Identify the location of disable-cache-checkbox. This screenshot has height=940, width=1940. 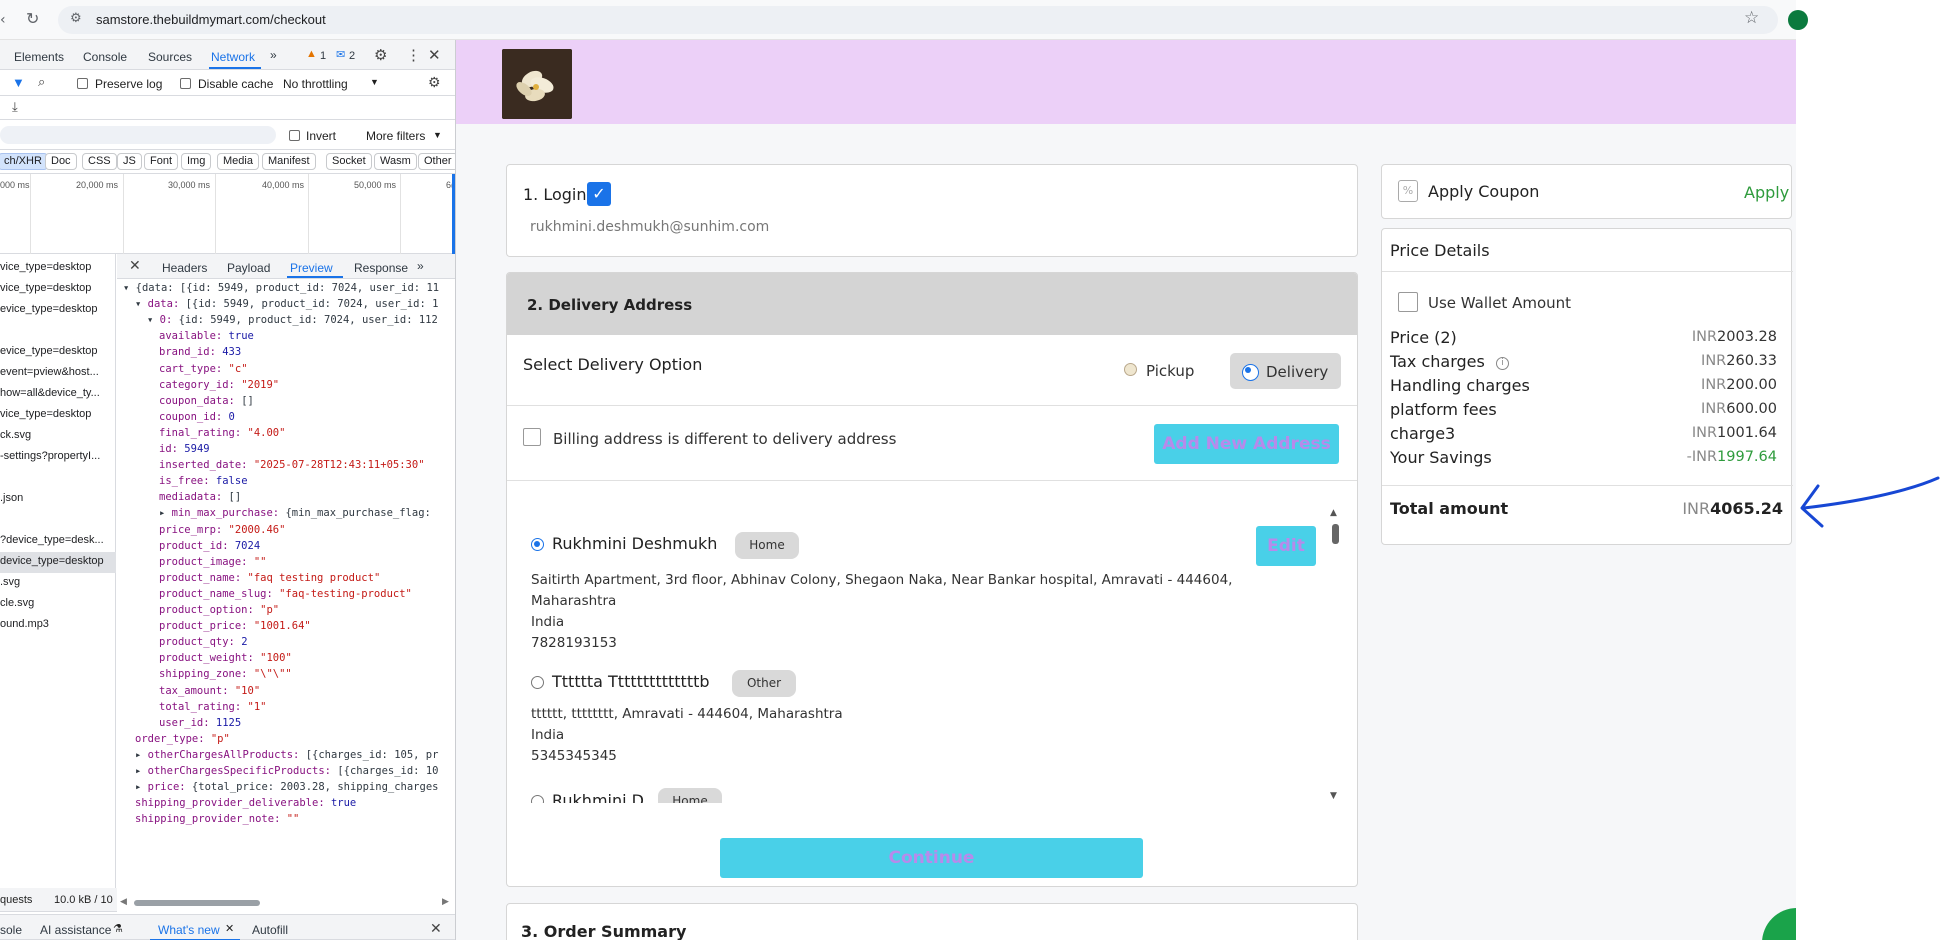
(185, 83).